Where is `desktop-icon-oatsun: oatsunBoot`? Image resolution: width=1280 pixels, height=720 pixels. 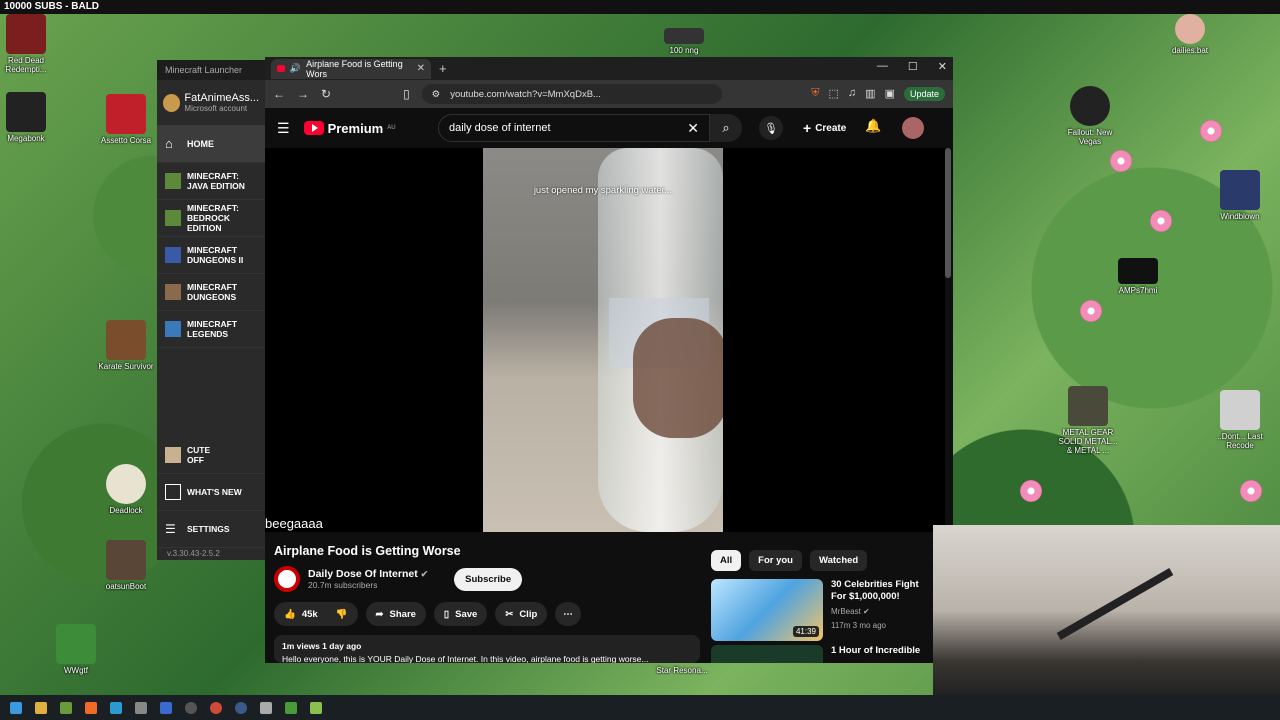
desktop-icon-oatsun: oatsunBoot is located at coordinates (126, 565).